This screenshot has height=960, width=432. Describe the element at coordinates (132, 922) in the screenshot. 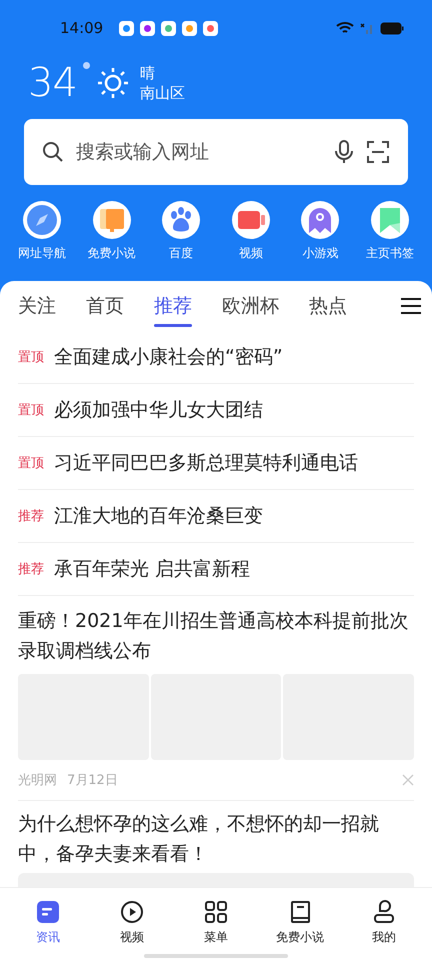

I see `nav-tab: 视频` at that location.